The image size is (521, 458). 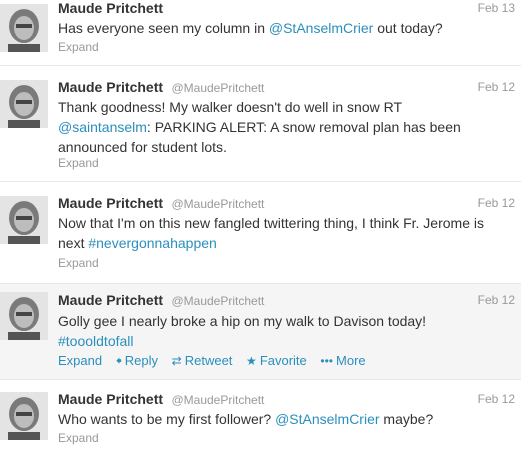 I want to click on more-action: ••• More, so click(x=342, y=360).